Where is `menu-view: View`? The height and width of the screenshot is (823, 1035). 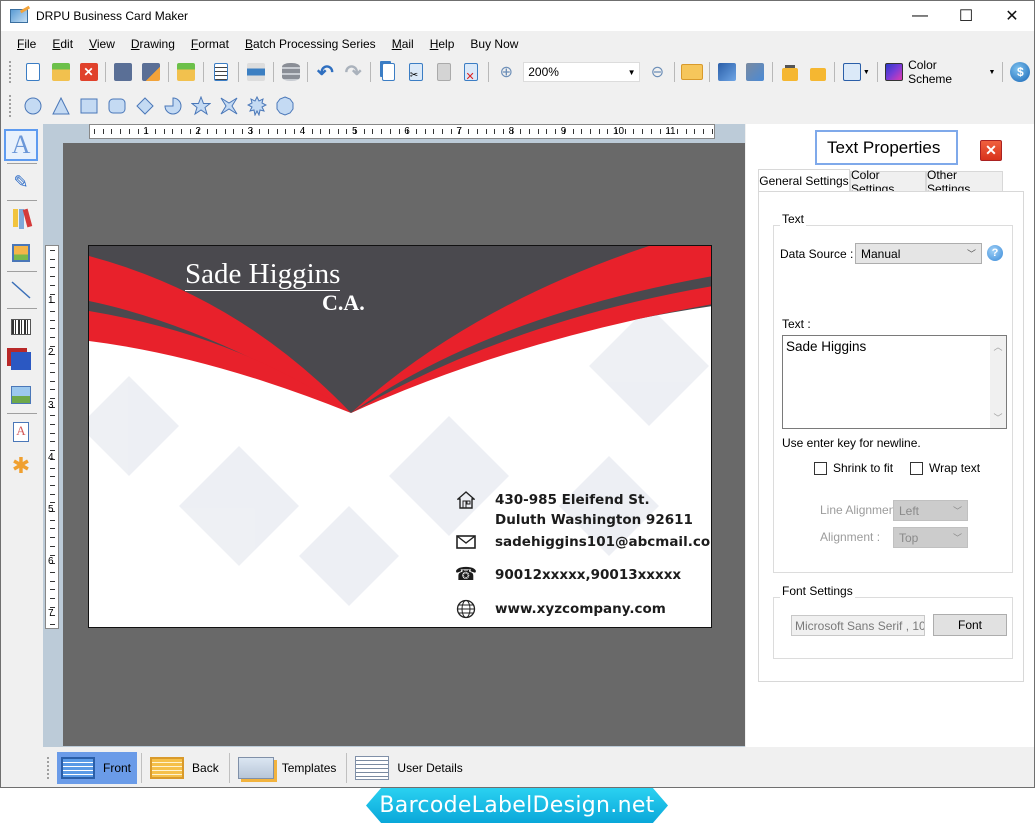
menu-view: View is located at coordinates (102, 44).